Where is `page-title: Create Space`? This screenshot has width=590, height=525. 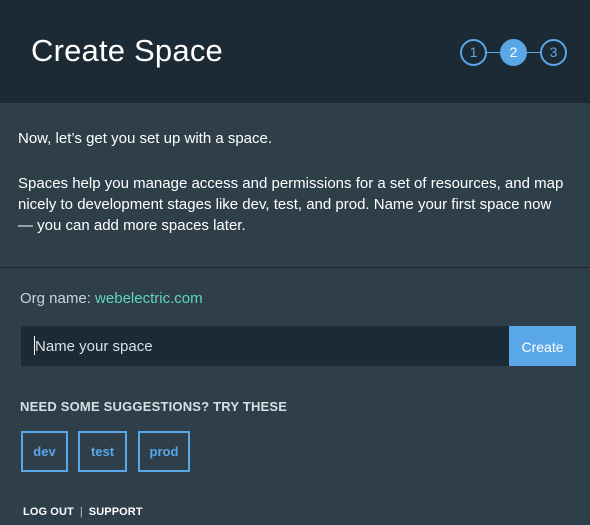 page-title: Create Space is located at coordinates (127, 50).